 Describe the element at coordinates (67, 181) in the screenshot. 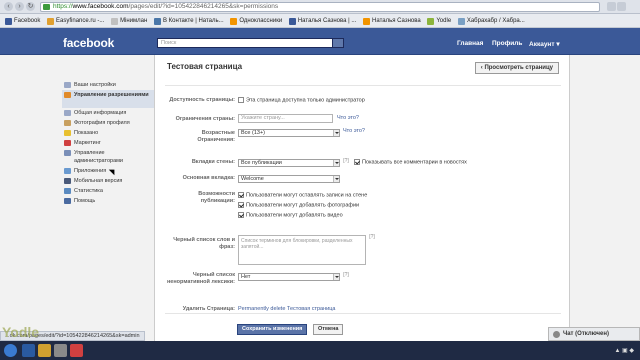

I see `mobile-icon` at that location.